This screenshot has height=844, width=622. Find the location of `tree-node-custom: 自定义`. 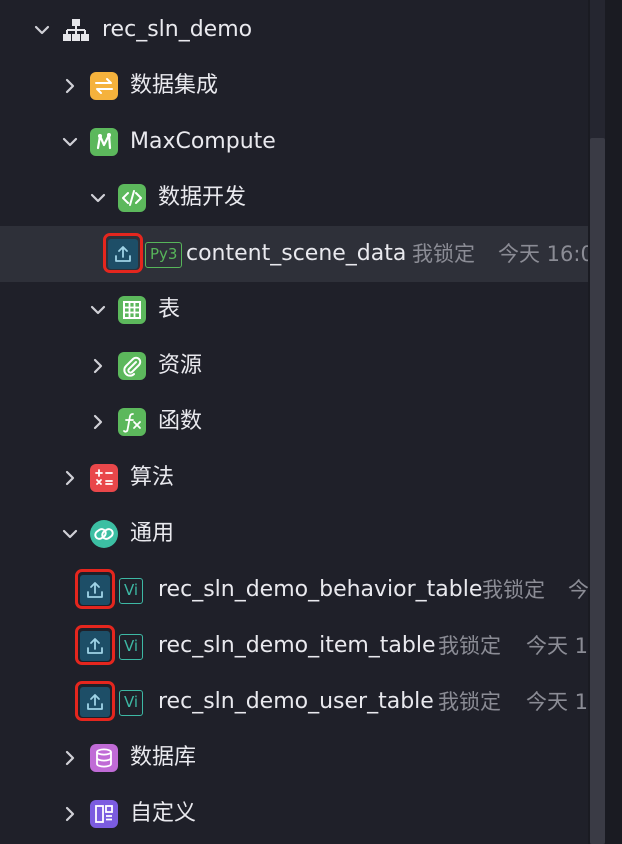

tree-node-custom: 自定义 is located at coordinates (294, 814).